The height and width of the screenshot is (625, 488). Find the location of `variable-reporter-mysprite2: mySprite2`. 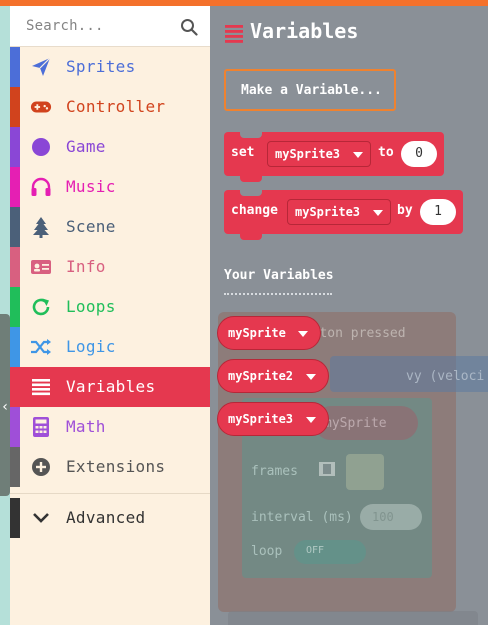

variable-reporter-mysprite2: mySprite2 is located at coordinates (273, 376).